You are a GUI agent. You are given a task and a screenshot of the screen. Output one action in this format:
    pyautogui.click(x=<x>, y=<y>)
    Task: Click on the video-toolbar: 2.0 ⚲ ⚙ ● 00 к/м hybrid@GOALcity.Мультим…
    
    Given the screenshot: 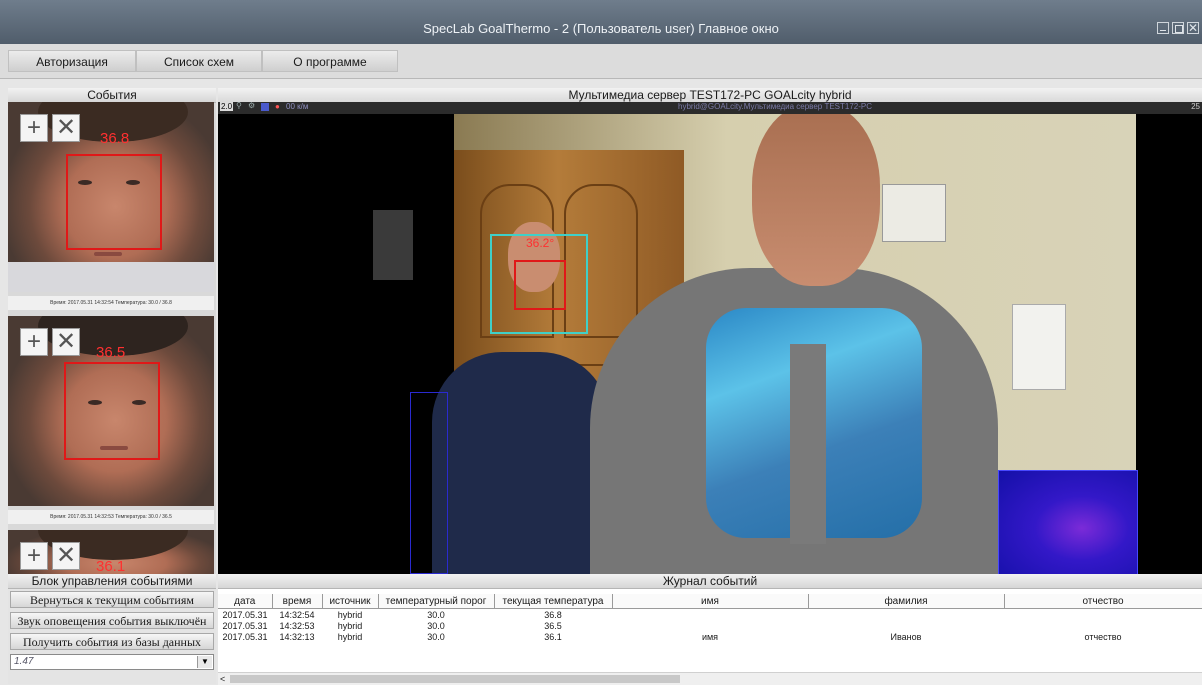 What is the action you would take?
    pyautogui.click(x=710, y=107)
    